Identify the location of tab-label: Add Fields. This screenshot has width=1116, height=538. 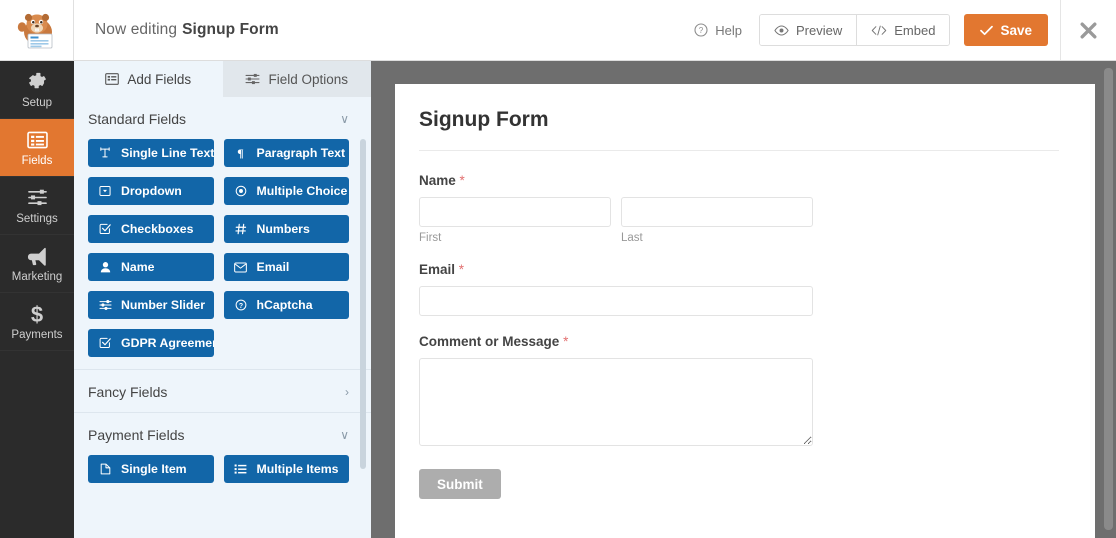
(159, 79).